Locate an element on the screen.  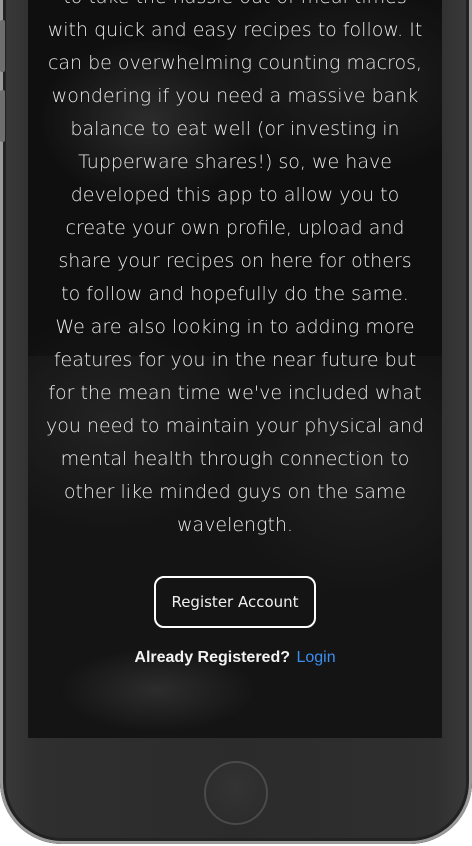
already-registered-row: Already Registered? Login is located at coordinates (235, 658).